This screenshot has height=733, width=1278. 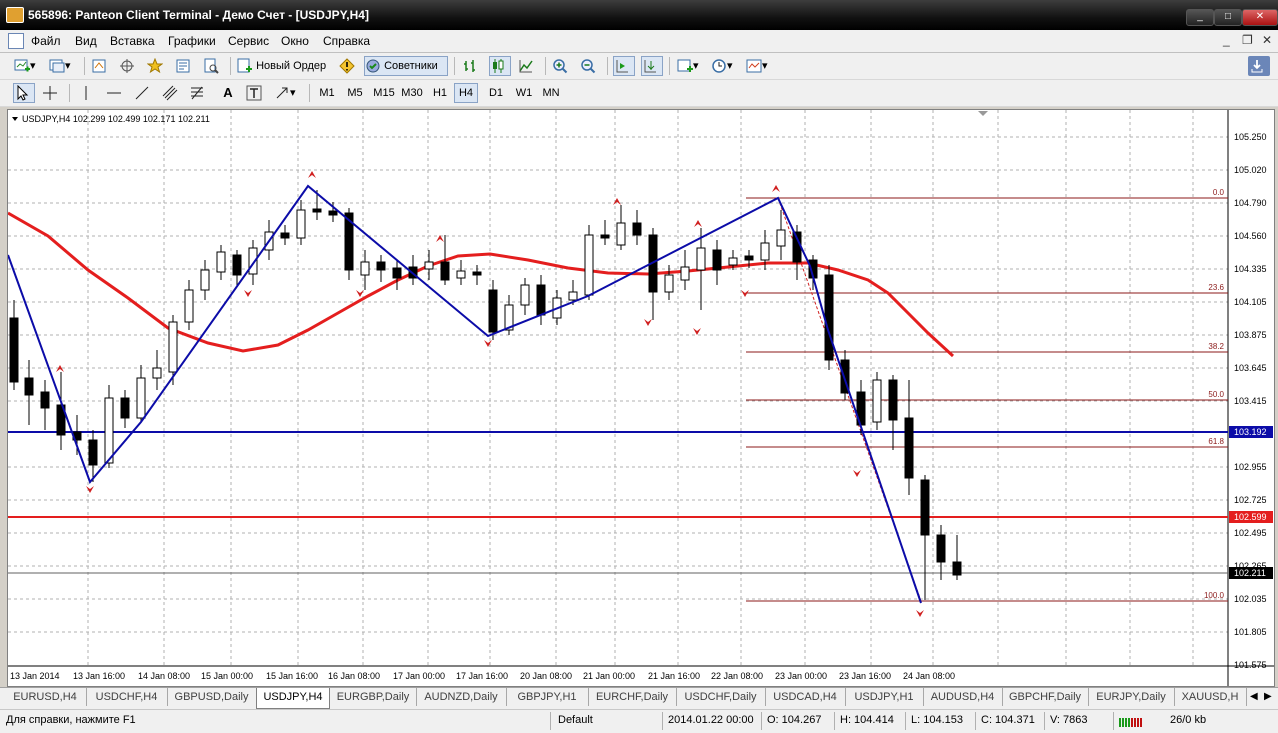 What do you see at coordinates (127, 697) in the screenshot?
I see `tab-usdchf-h4: USDCHF,H4` at bounding box center [127, 697].